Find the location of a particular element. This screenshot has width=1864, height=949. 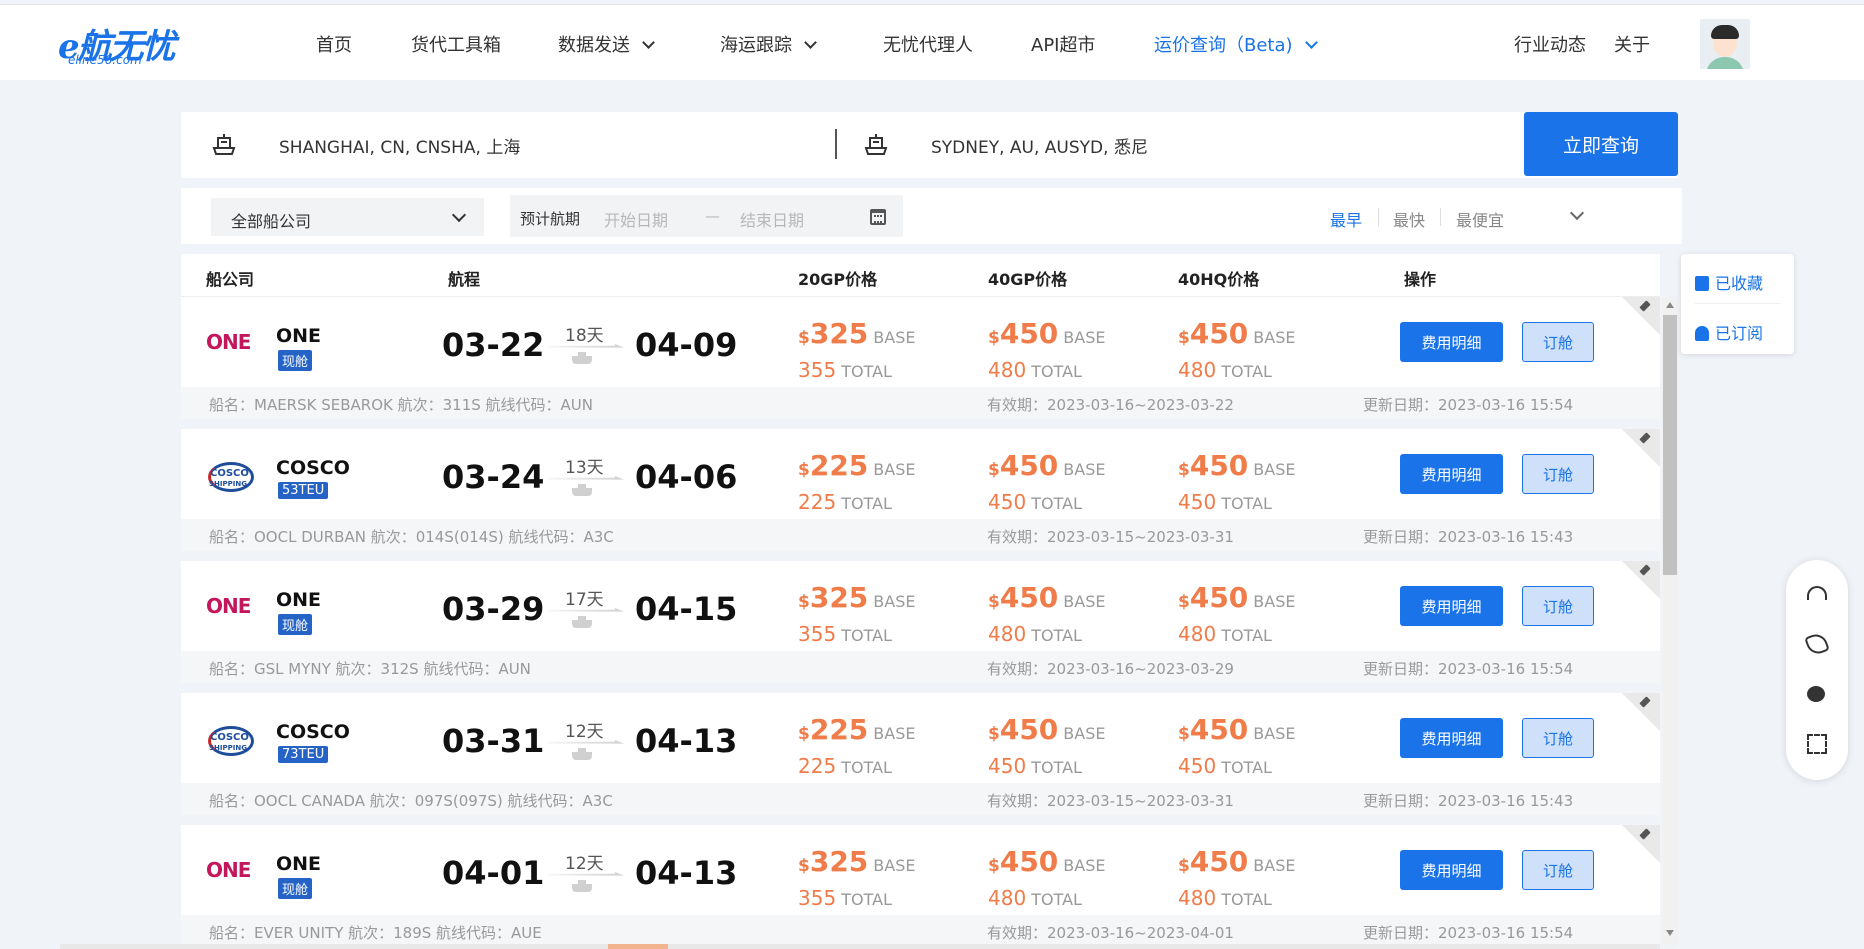

filter-bar: 全部船公司 预计航期 开始日期 — 结束日期 最早 最快 最便宜 is located at coordinates (931, 216).